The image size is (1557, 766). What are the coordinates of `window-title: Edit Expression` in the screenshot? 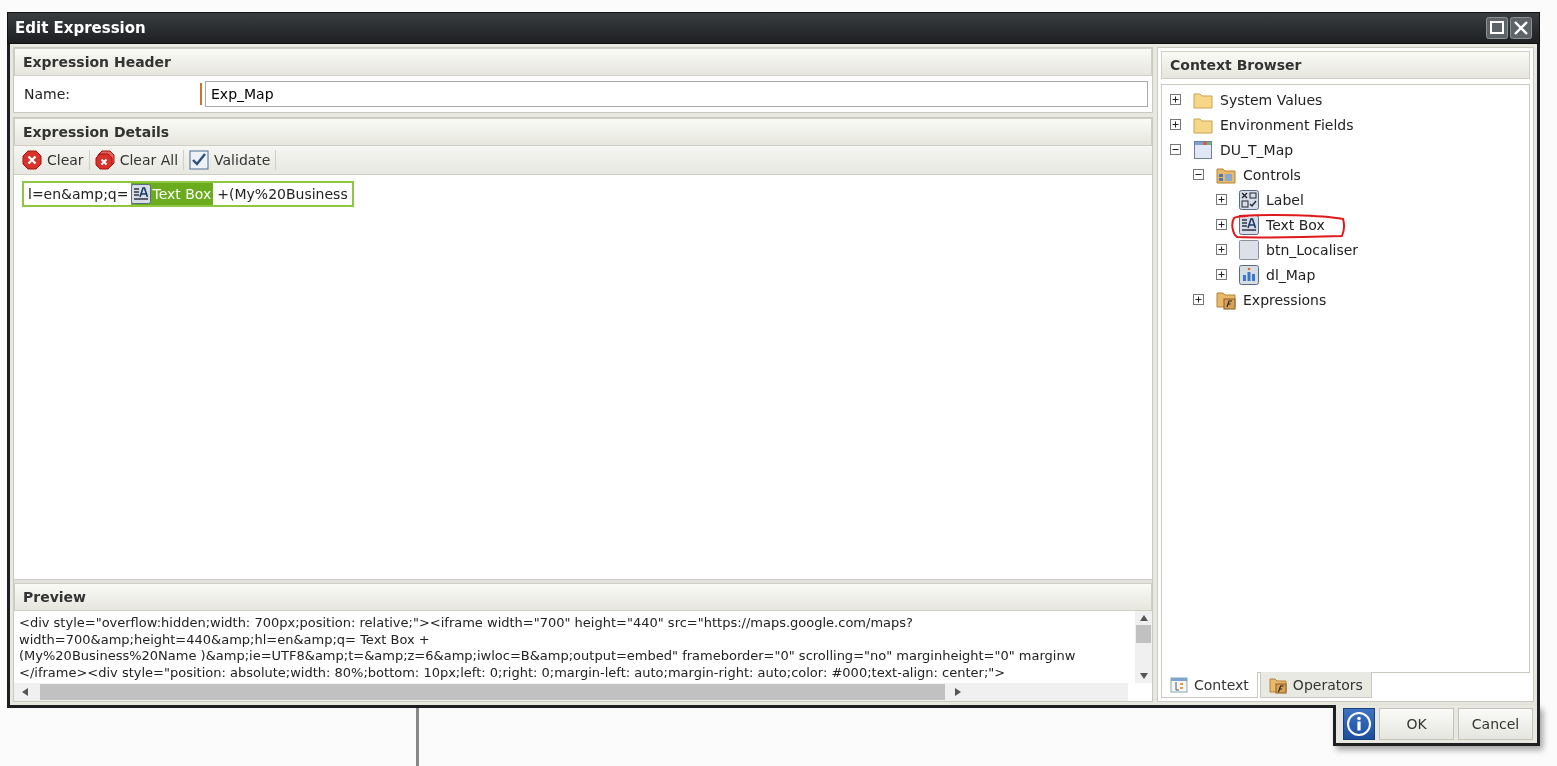 It's located at (80, 28).